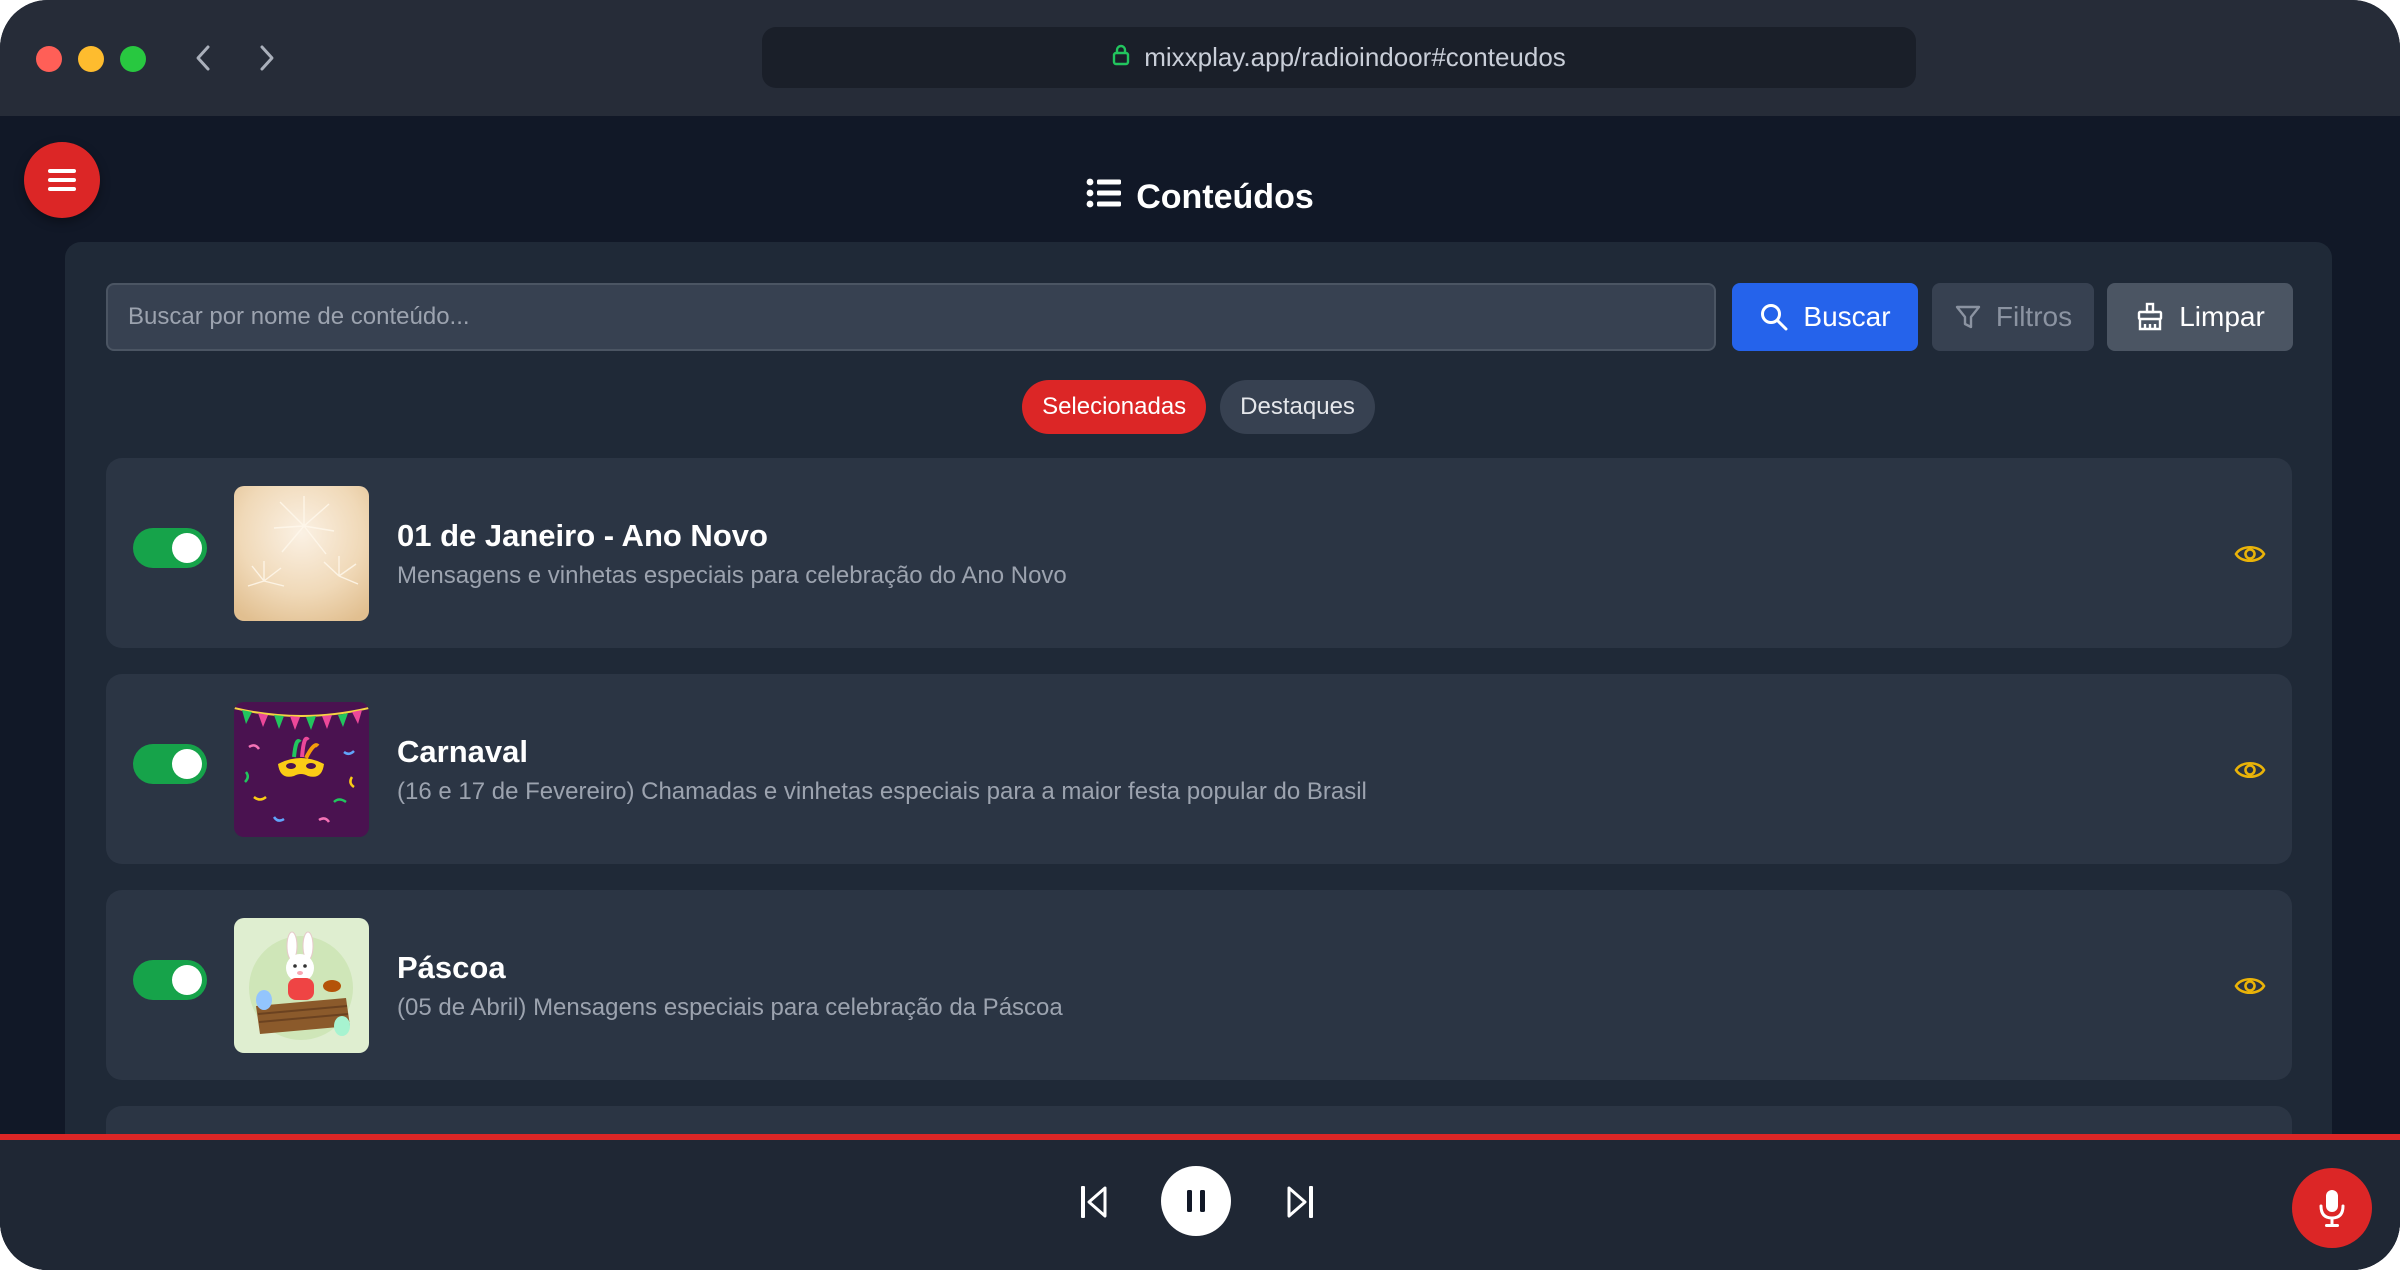  What do you see at coordinates (451, 967) in the screenshot?
I see `item-title: Páscoa` at bounding box center [451, 967].